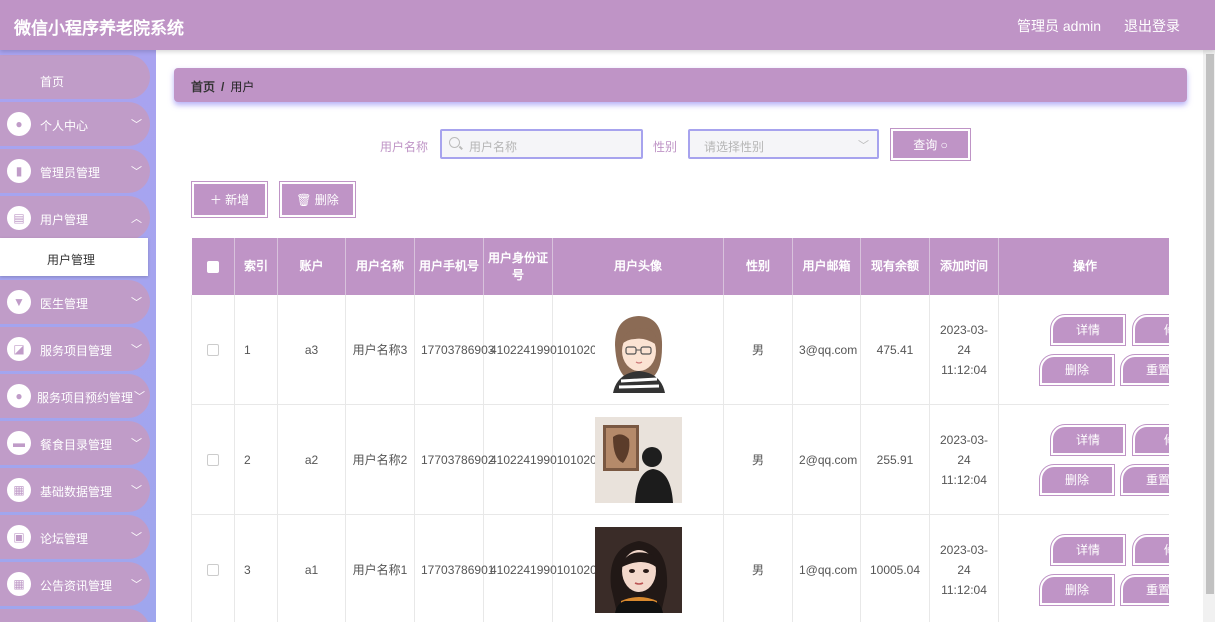  I want to click on cell-account: a2, so click(311, 459).